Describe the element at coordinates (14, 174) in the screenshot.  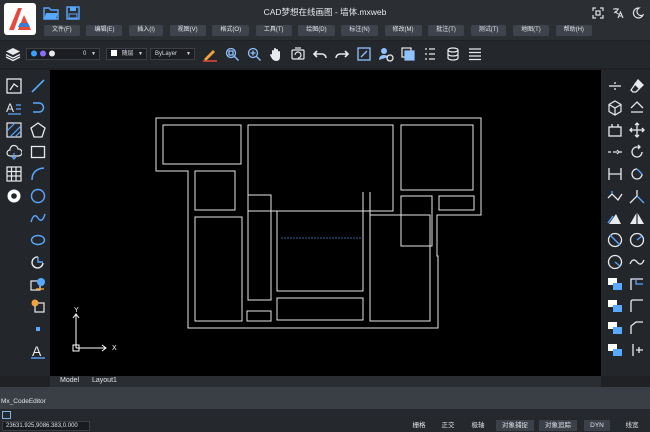
I see `table-icon` at that location.